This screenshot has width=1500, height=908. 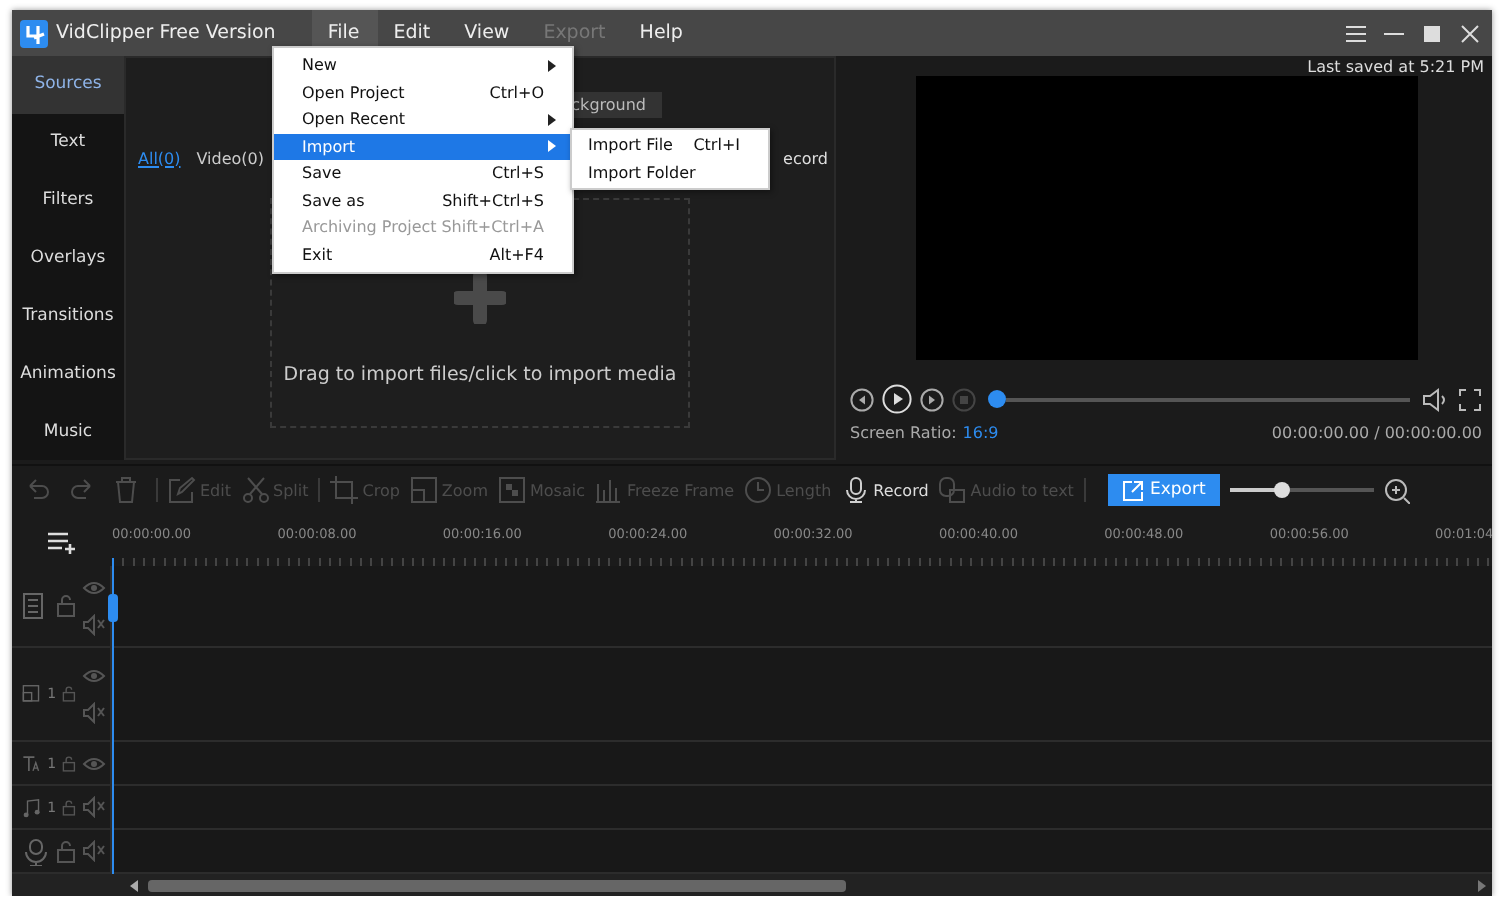 I want to click on scrollbar-thumb, so click(x=497, y=885).